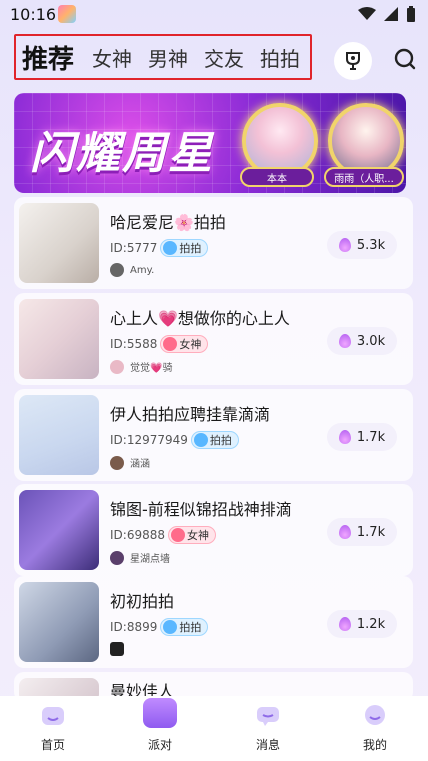  I want to click on room-id: ID:8899, so click(134, 627).